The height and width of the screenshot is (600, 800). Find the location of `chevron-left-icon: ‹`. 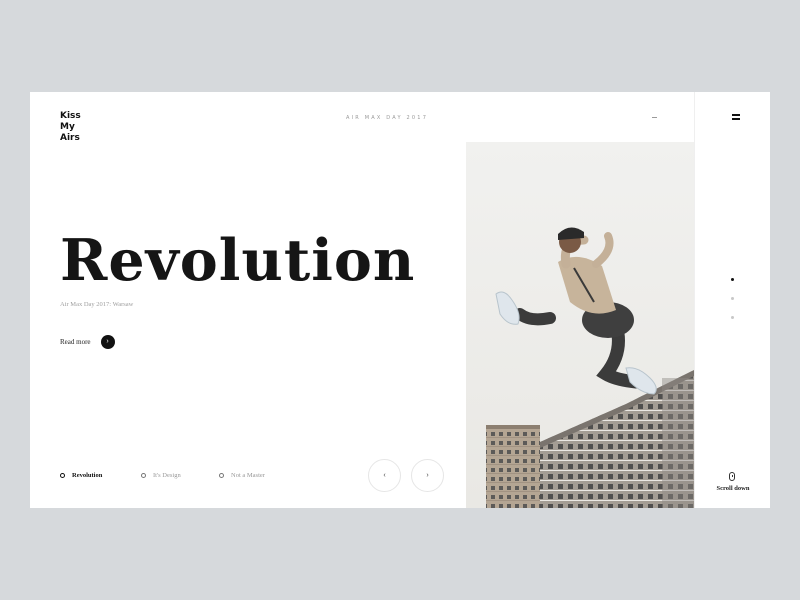

chevron-left-icon: ‹ is located at coordinates (384, 475).